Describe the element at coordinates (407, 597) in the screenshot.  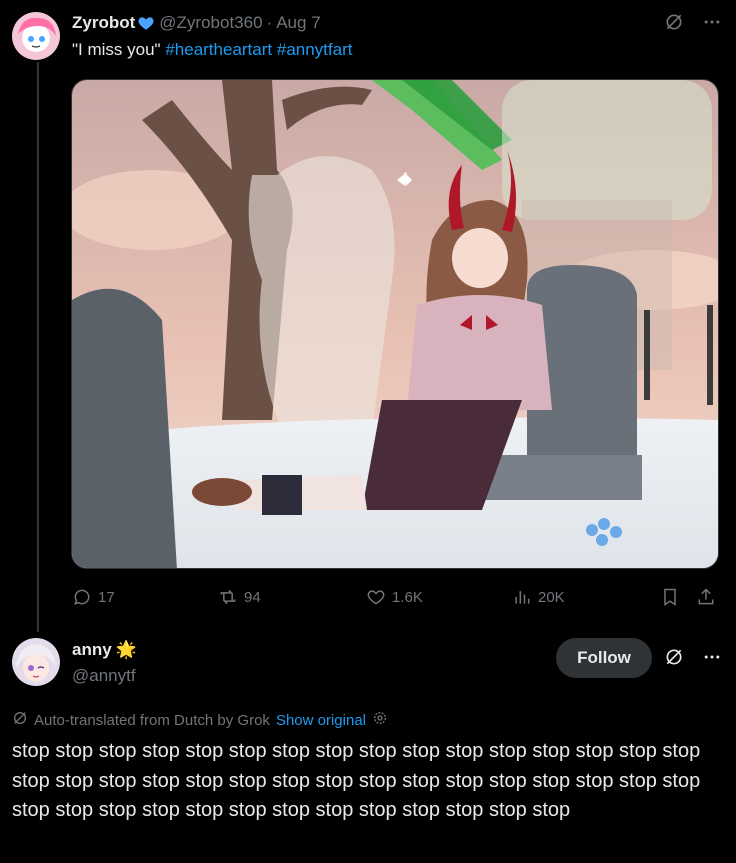
I see `like-count: 1.6K` at that location.